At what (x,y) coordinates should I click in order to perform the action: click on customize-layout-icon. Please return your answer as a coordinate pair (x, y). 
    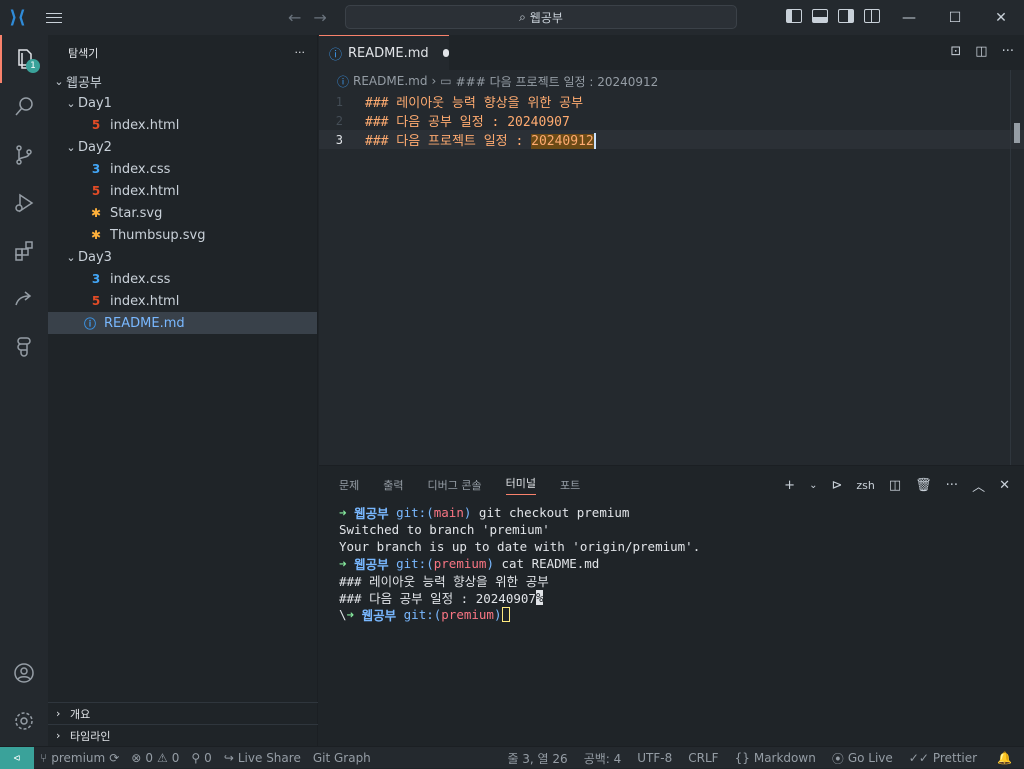
    Looking at the image, I should click on (872, 16).